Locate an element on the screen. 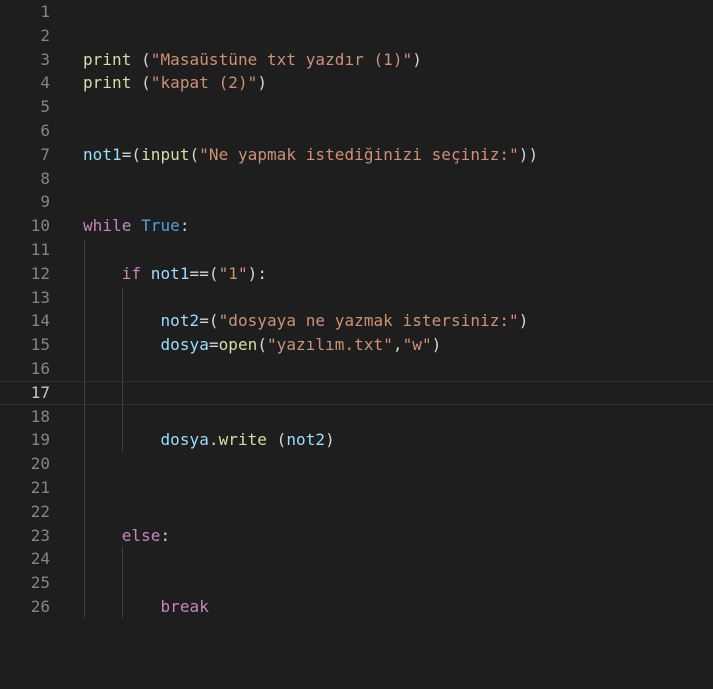  code-line: 3 print ("Masaüstüne txt yazdır (1)") is located at coordinates (356, 60).